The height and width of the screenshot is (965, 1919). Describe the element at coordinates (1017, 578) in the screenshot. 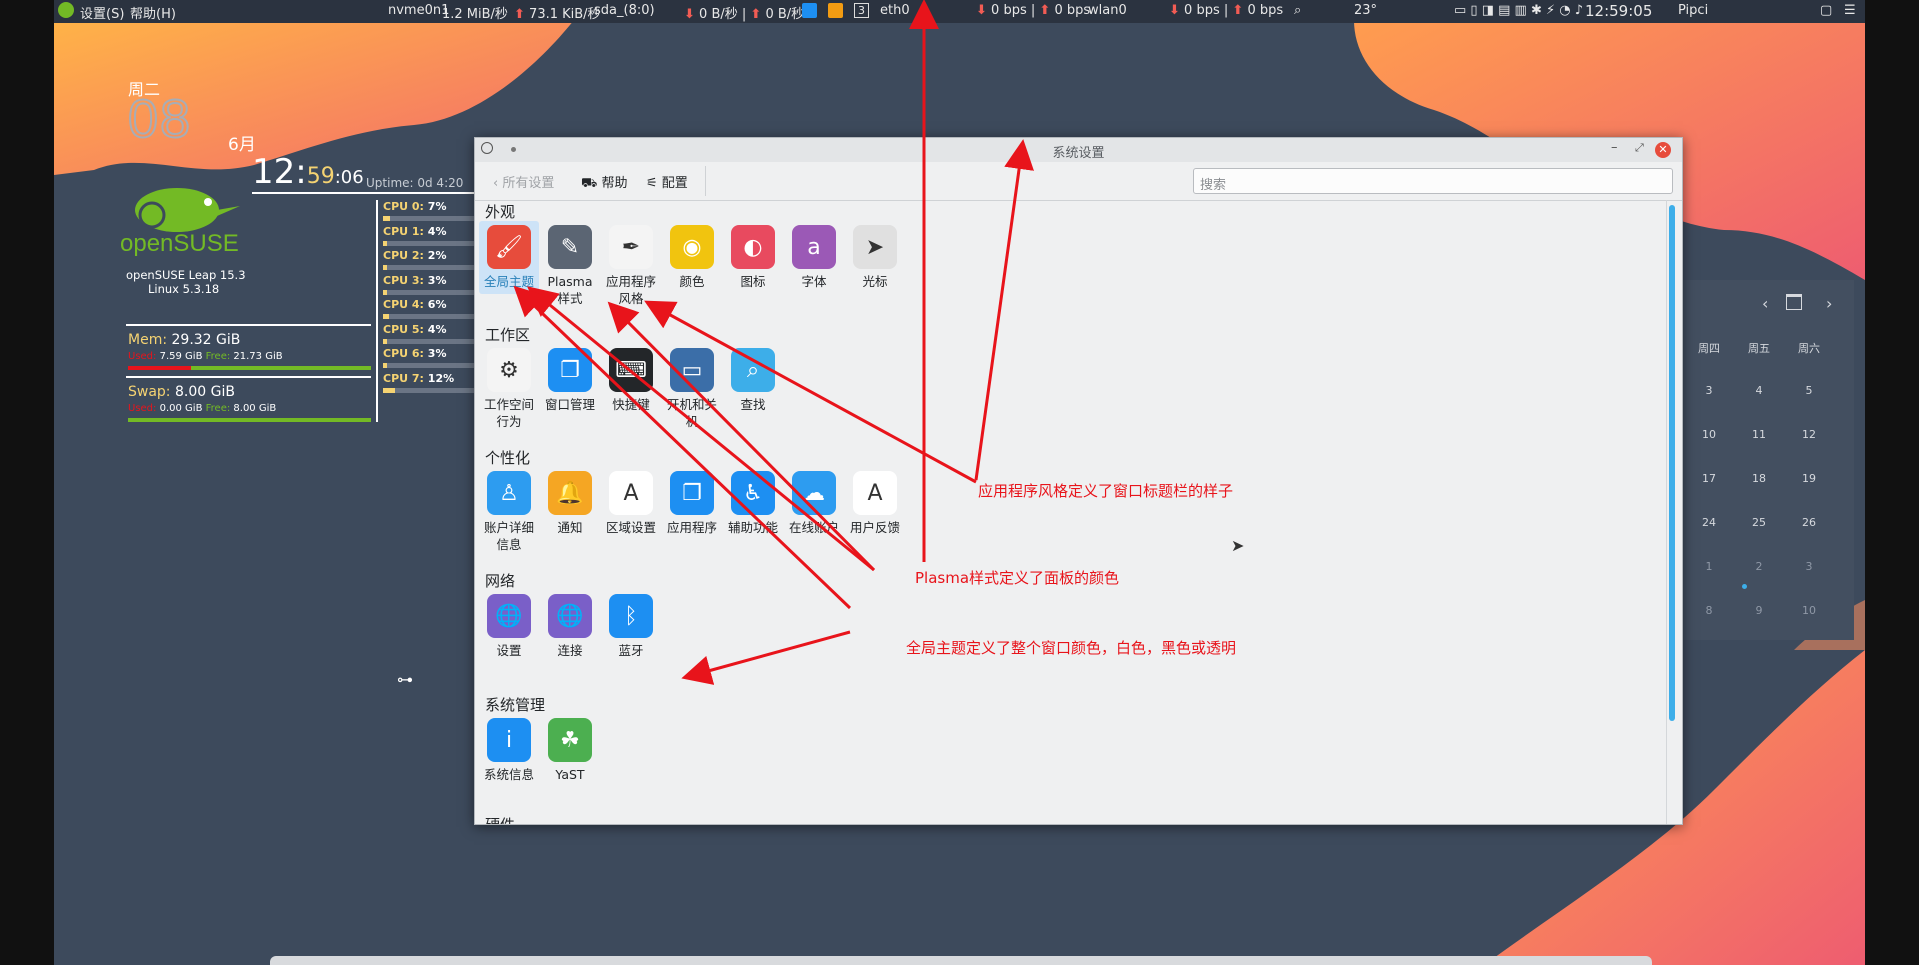

I see `annotation-plasma-style: Plasma样式定义了面板的颜色` at that location.